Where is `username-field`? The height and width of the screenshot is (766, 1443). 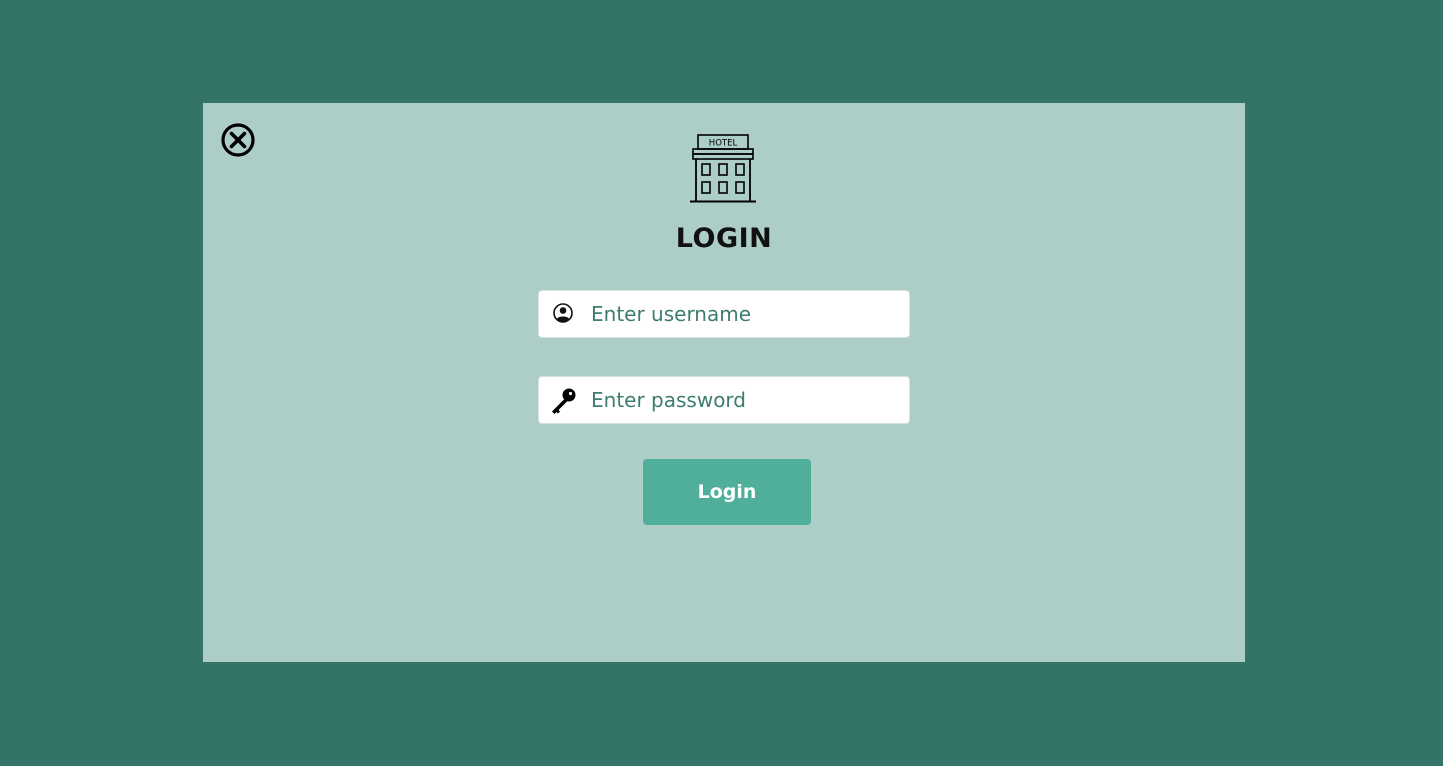 username-field is located at coordinates (724, 314).